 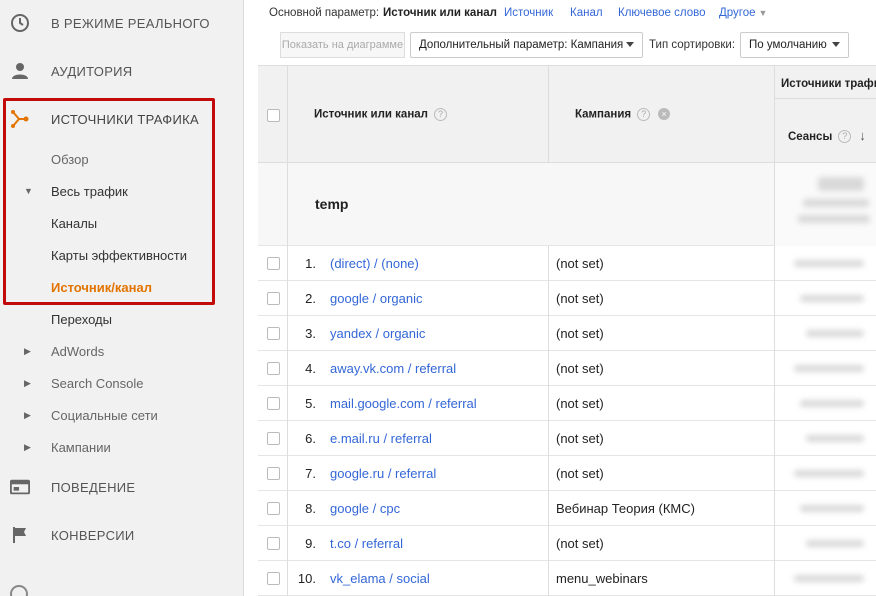 What do you see at coordinates (862, 135) in the screenshot?
I see `sort-down-arrow-icon: ↓` at bounding box center [862, 135].